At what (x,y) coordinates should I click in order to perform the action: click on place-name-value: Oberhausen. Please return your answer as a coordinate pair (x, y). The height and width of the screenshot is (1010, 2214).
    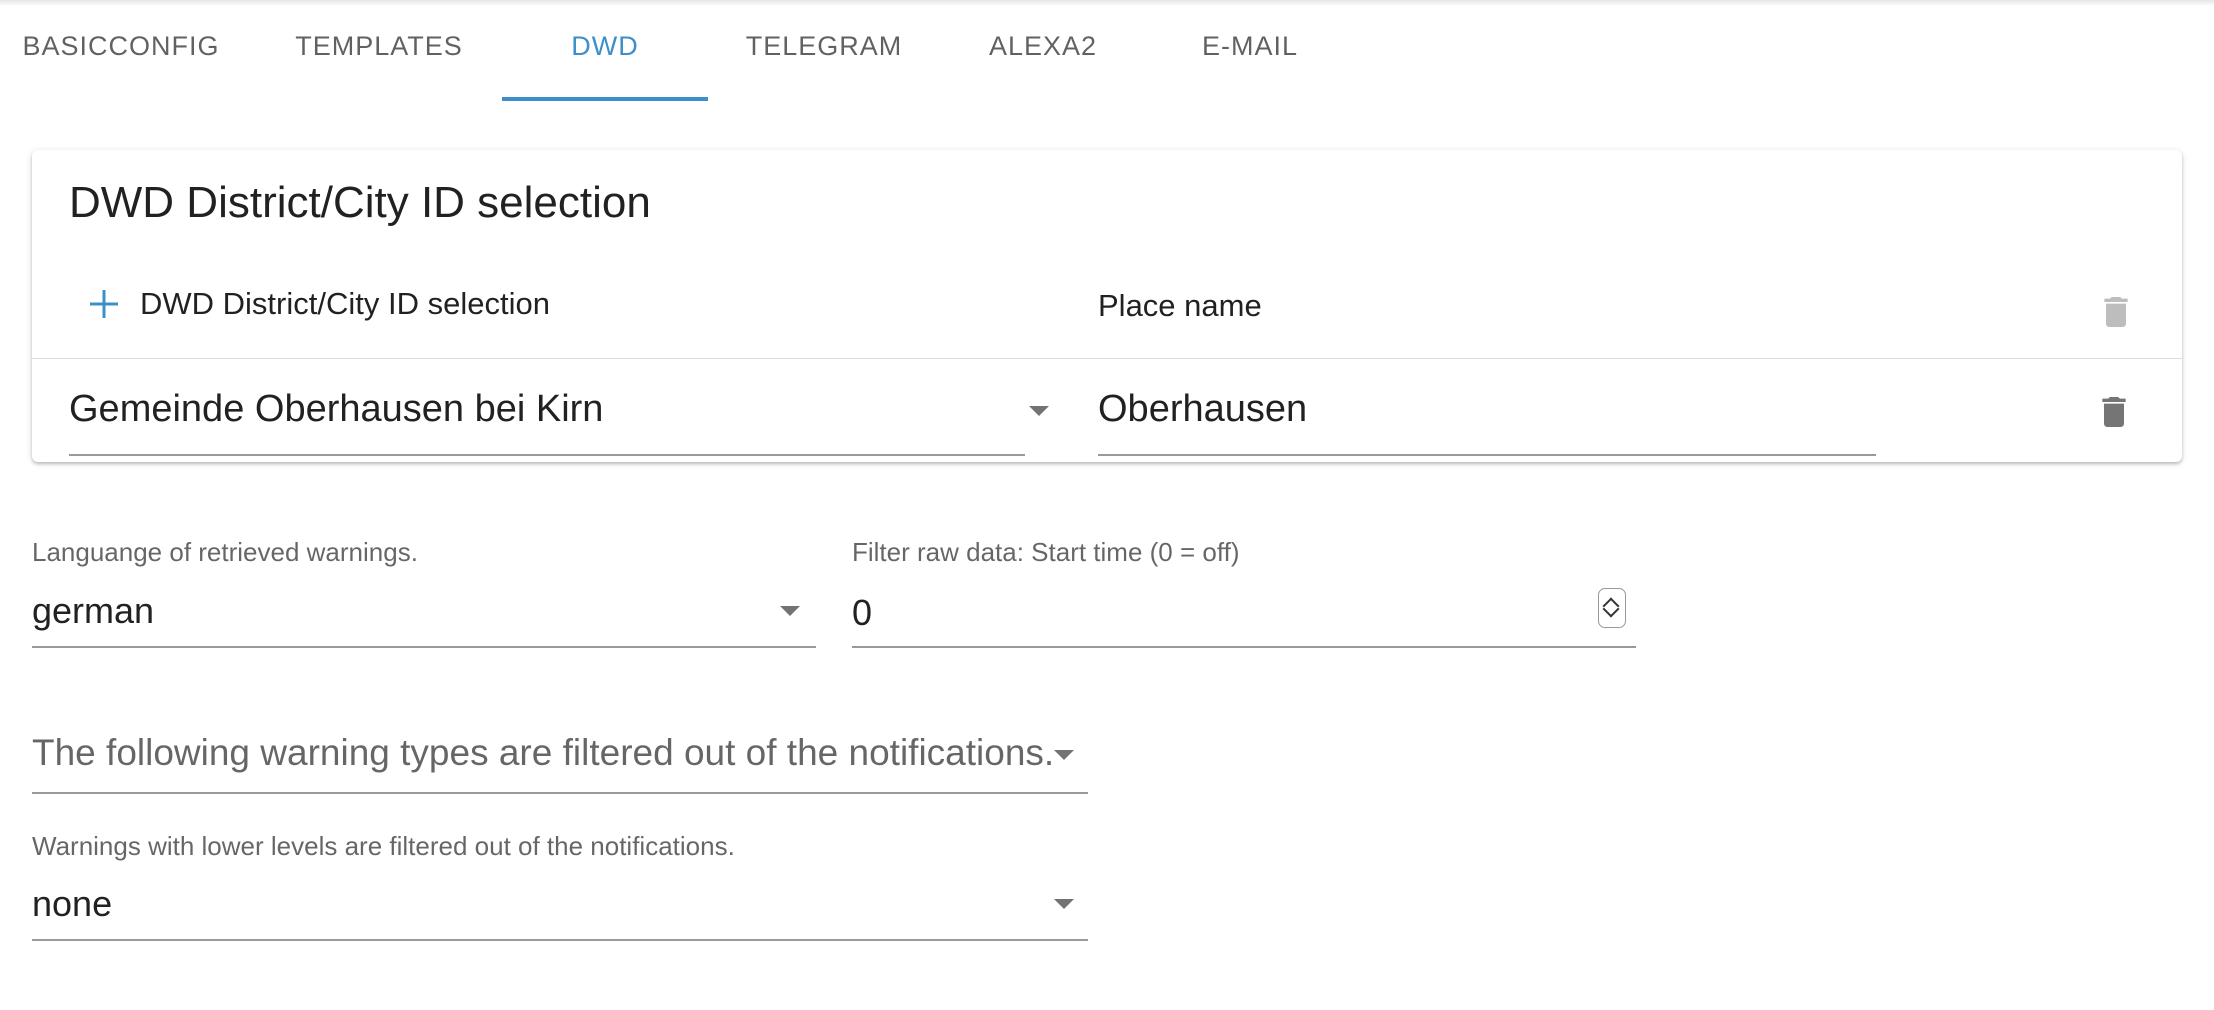
    Looking at the image, I should click on (1203, 409).